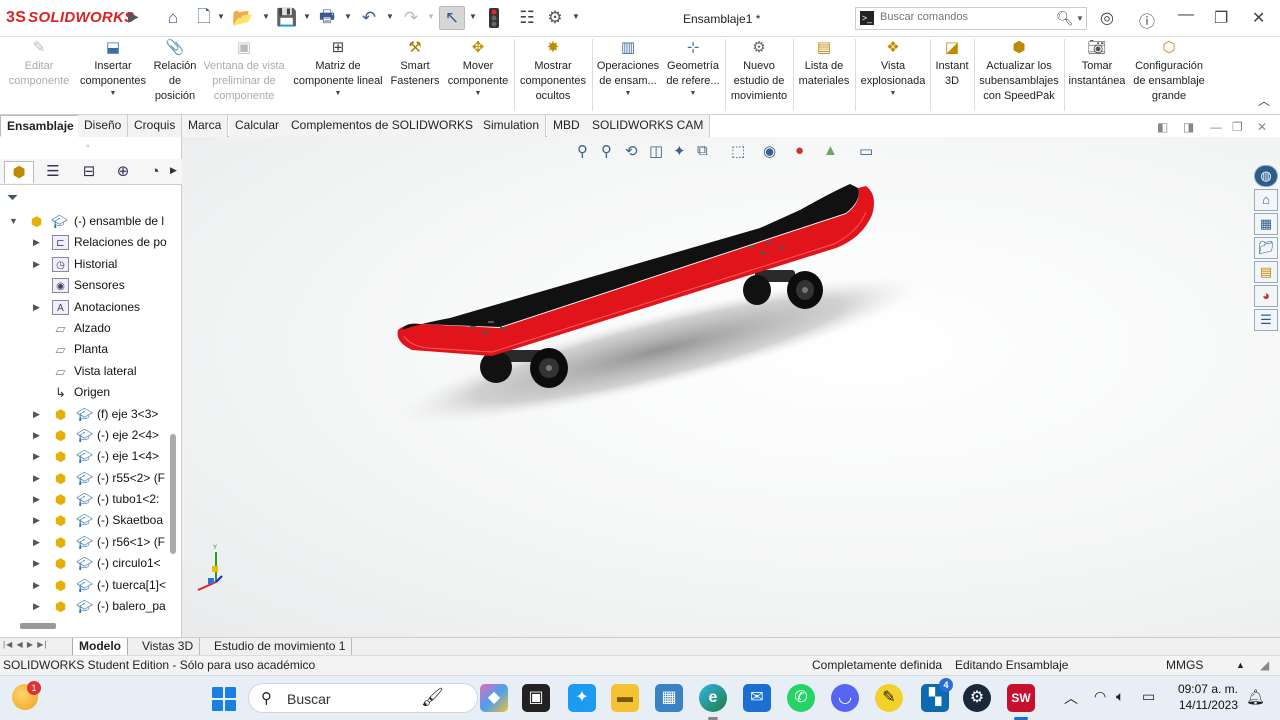  I want to click on tile-left-icon: ◧, so click(1162, 127).